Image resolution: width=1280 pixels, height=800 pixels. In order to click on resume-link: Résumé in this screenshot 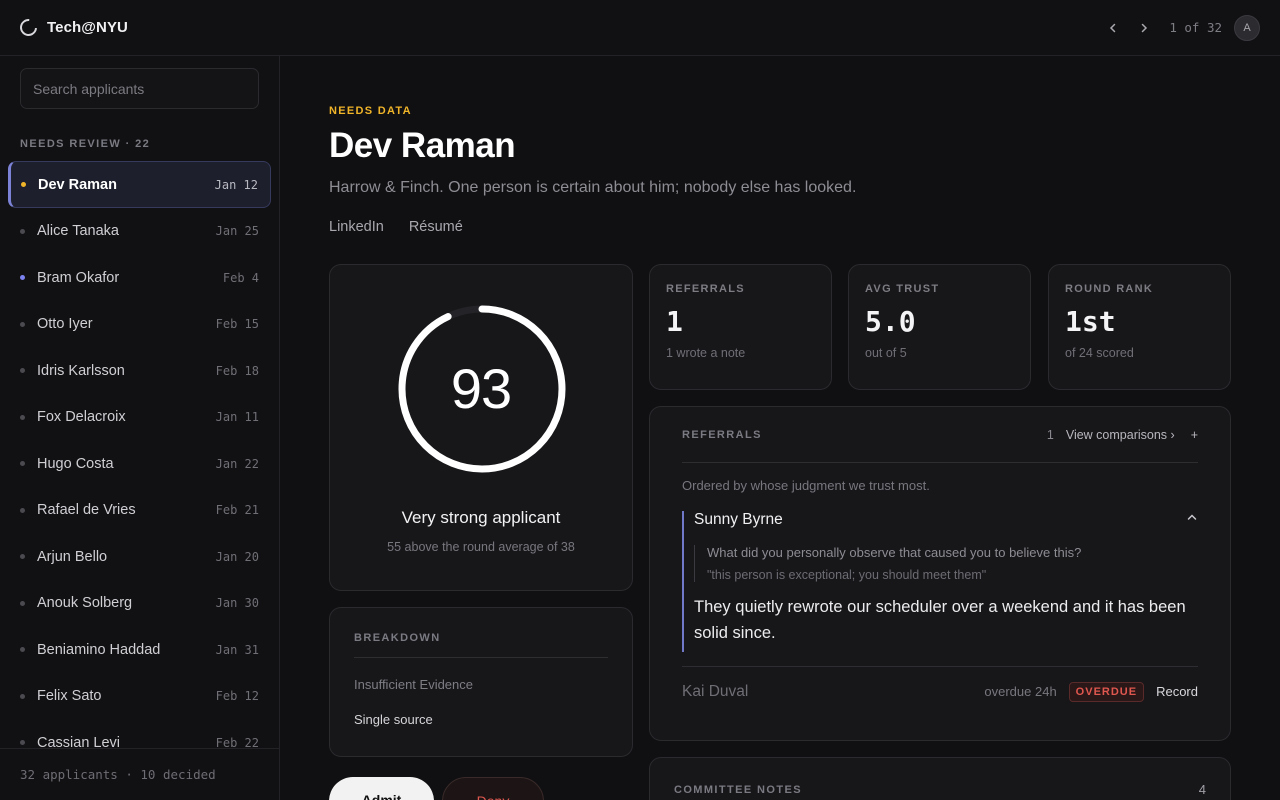, I will do `click(436, 227)`.